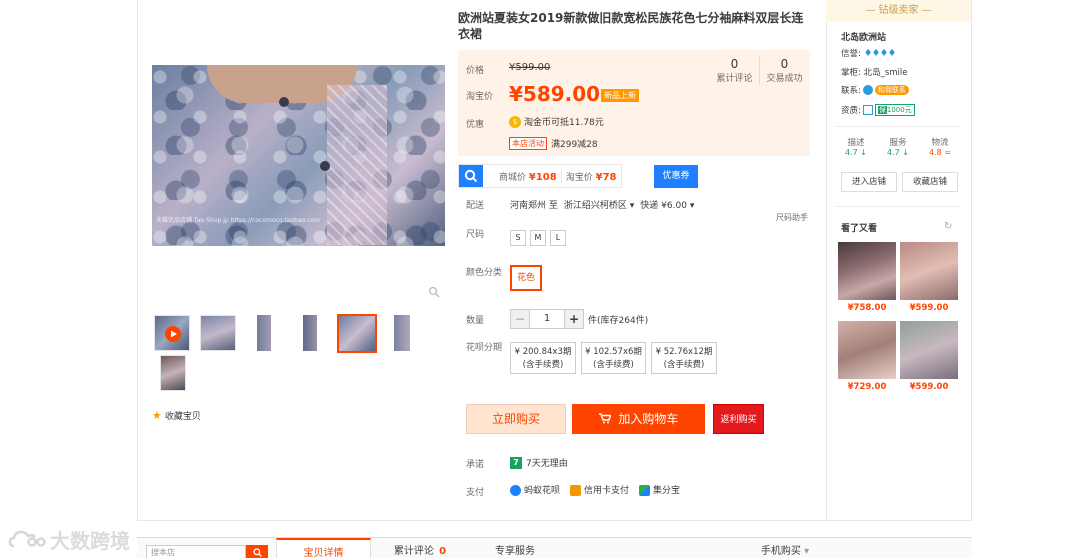 The width and height of the screenshot is (1080, 558). Describe the element at coordinates (520, 319) in the screenshot. I see `quantity-decrease-button: −` at that location.